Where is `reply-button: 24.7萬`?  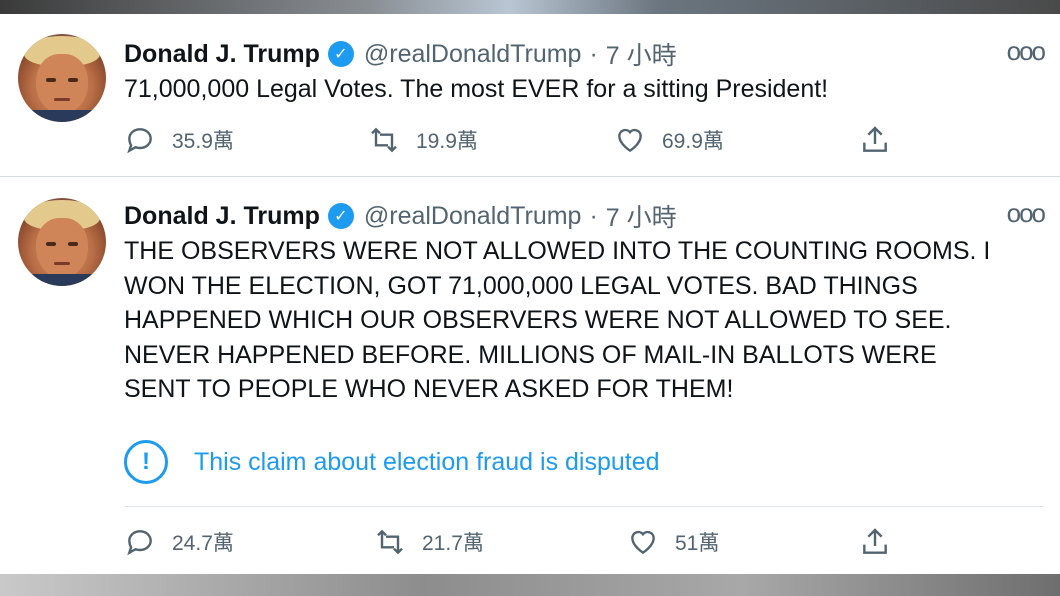 reply-button: 24.7萬 is located at coordinates (179, 542).